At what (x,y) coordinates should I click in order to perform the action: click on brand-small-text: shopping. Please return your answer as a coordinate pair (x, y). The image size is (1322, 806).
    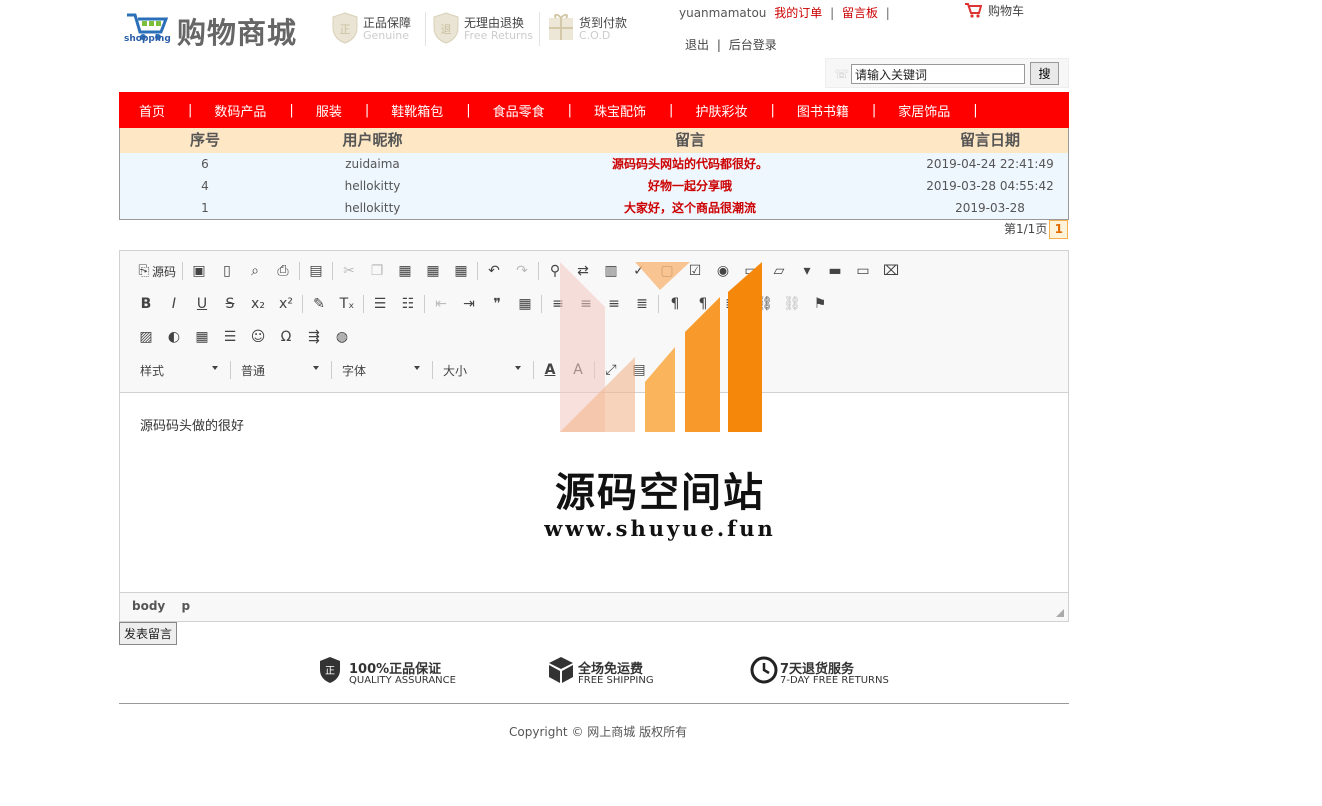
    Looking at the image, I should click on (147, 39).